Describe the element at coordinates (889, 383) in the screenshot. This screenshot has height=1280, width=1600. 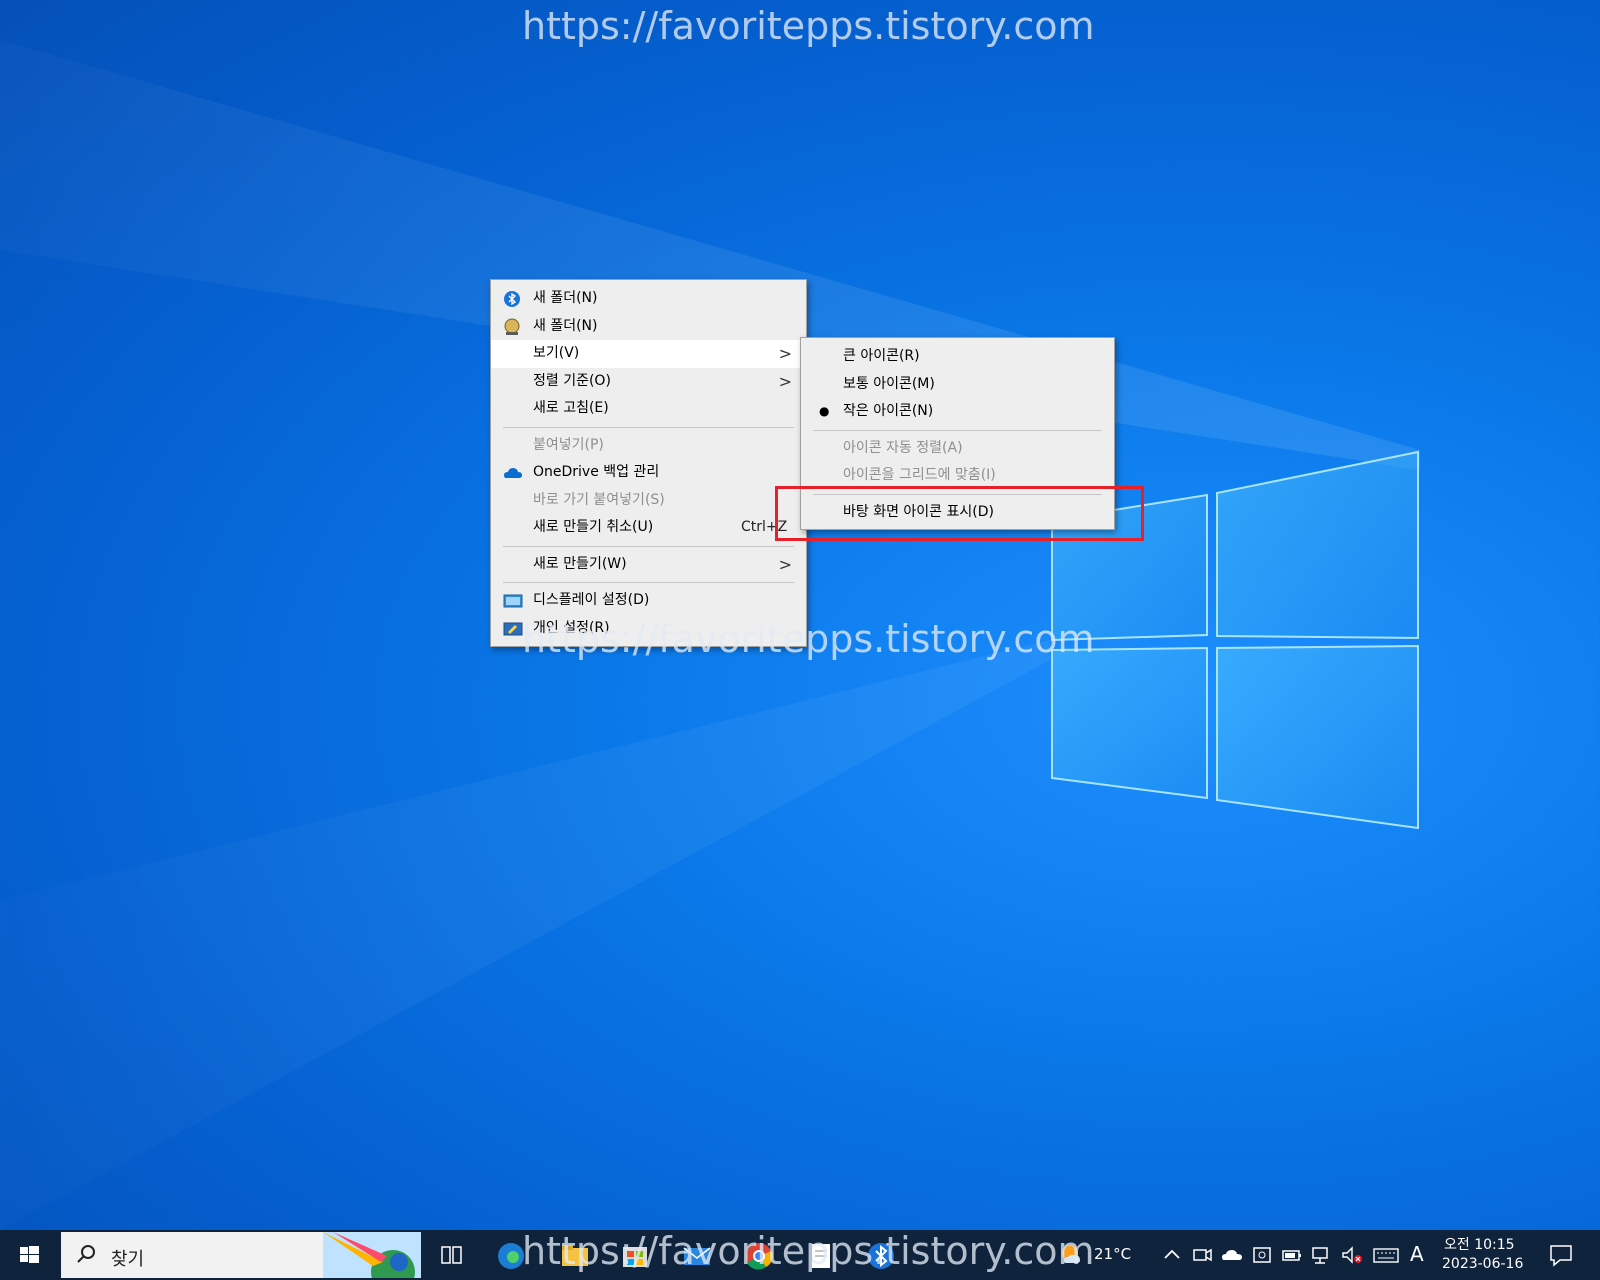
I see `submenu-item-label: 보통 아이콘(M)` at that location.